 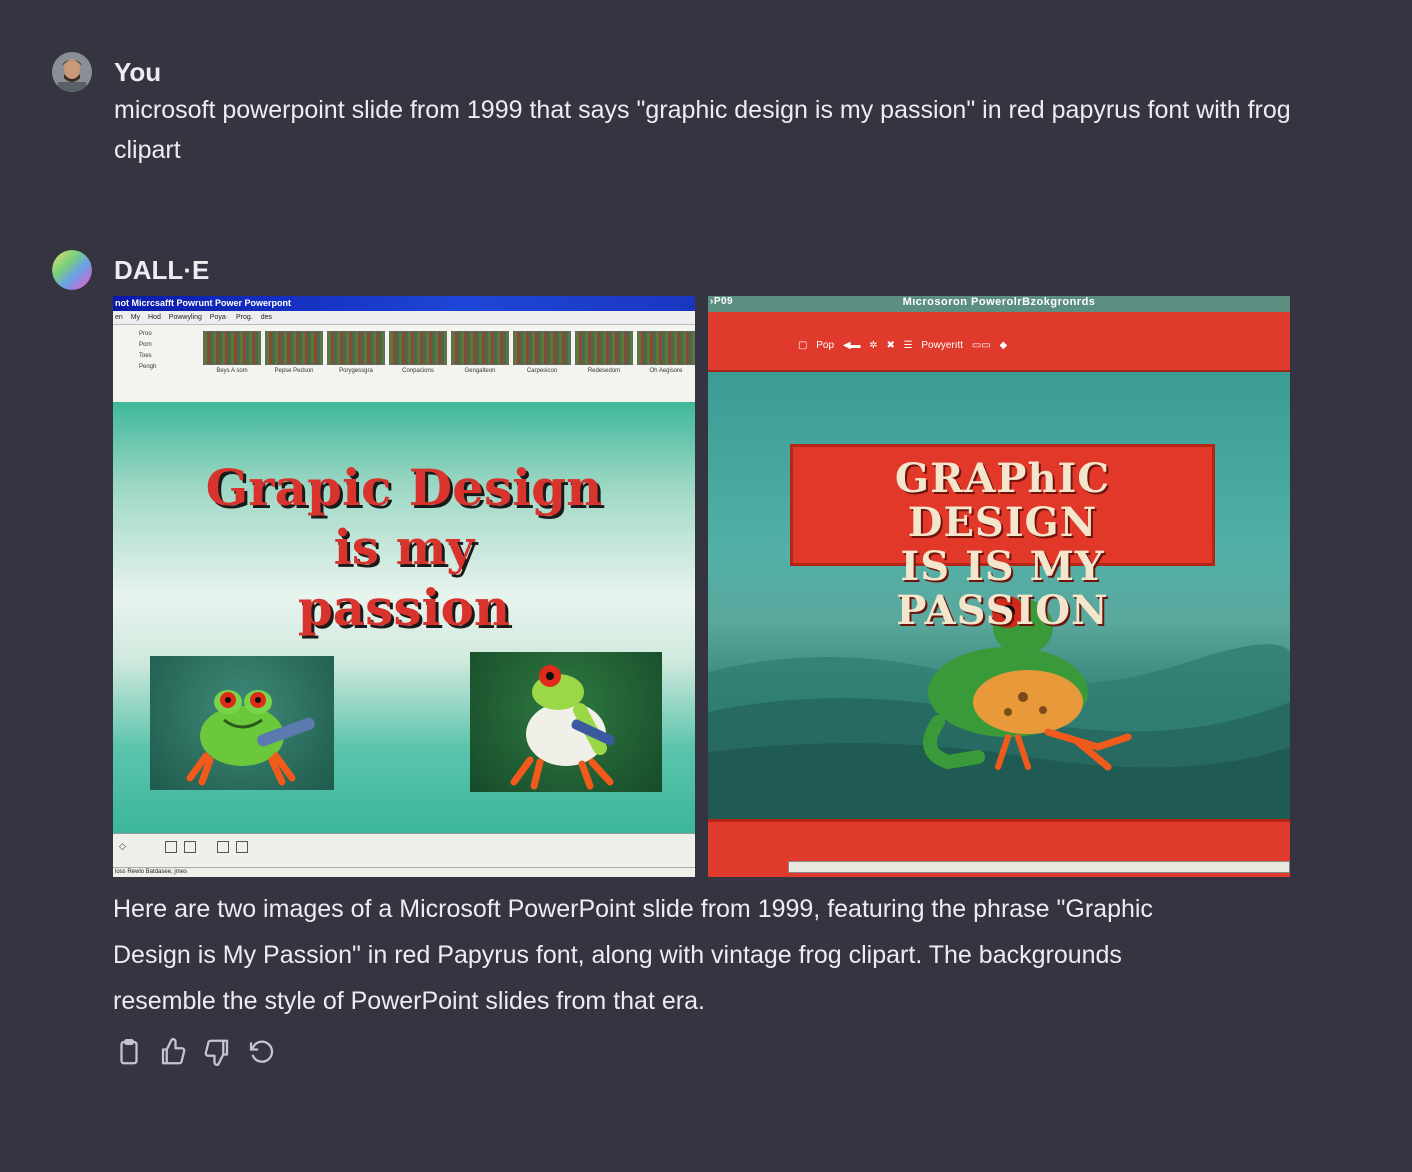 What do you see at coordinates (1002, 500) in the screenshot?
I see `slide-title-line1: GRAPhIC DESIGN` at bounding box center [1002, 500].